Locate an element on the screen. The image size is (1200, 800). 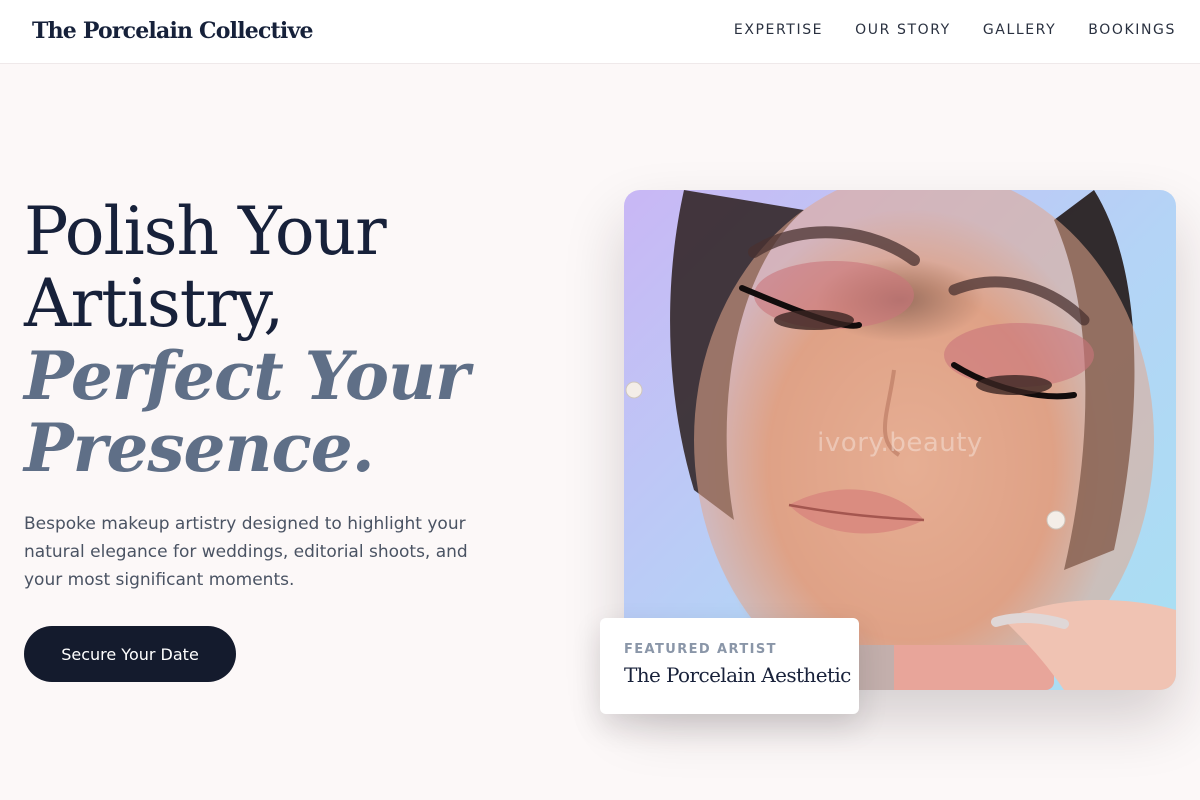
nav-item-bookings: BOOKINGS is located at coordinates (1132, 30).